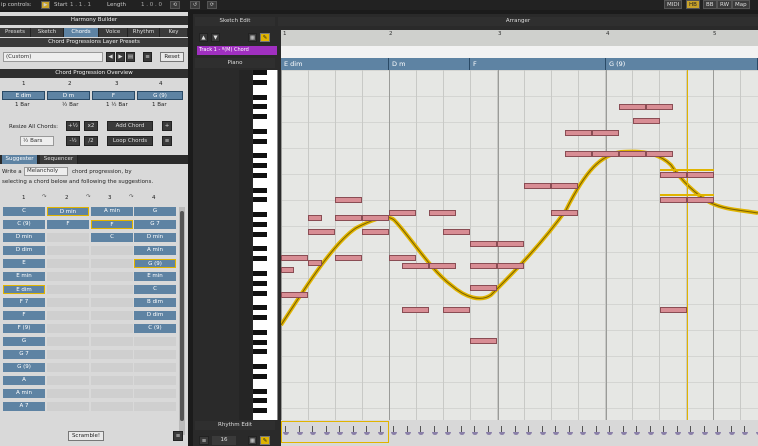  Describe the element at coordinates (265, 37) in the screenshot. I see `pencil-icon: ✎` at that location.